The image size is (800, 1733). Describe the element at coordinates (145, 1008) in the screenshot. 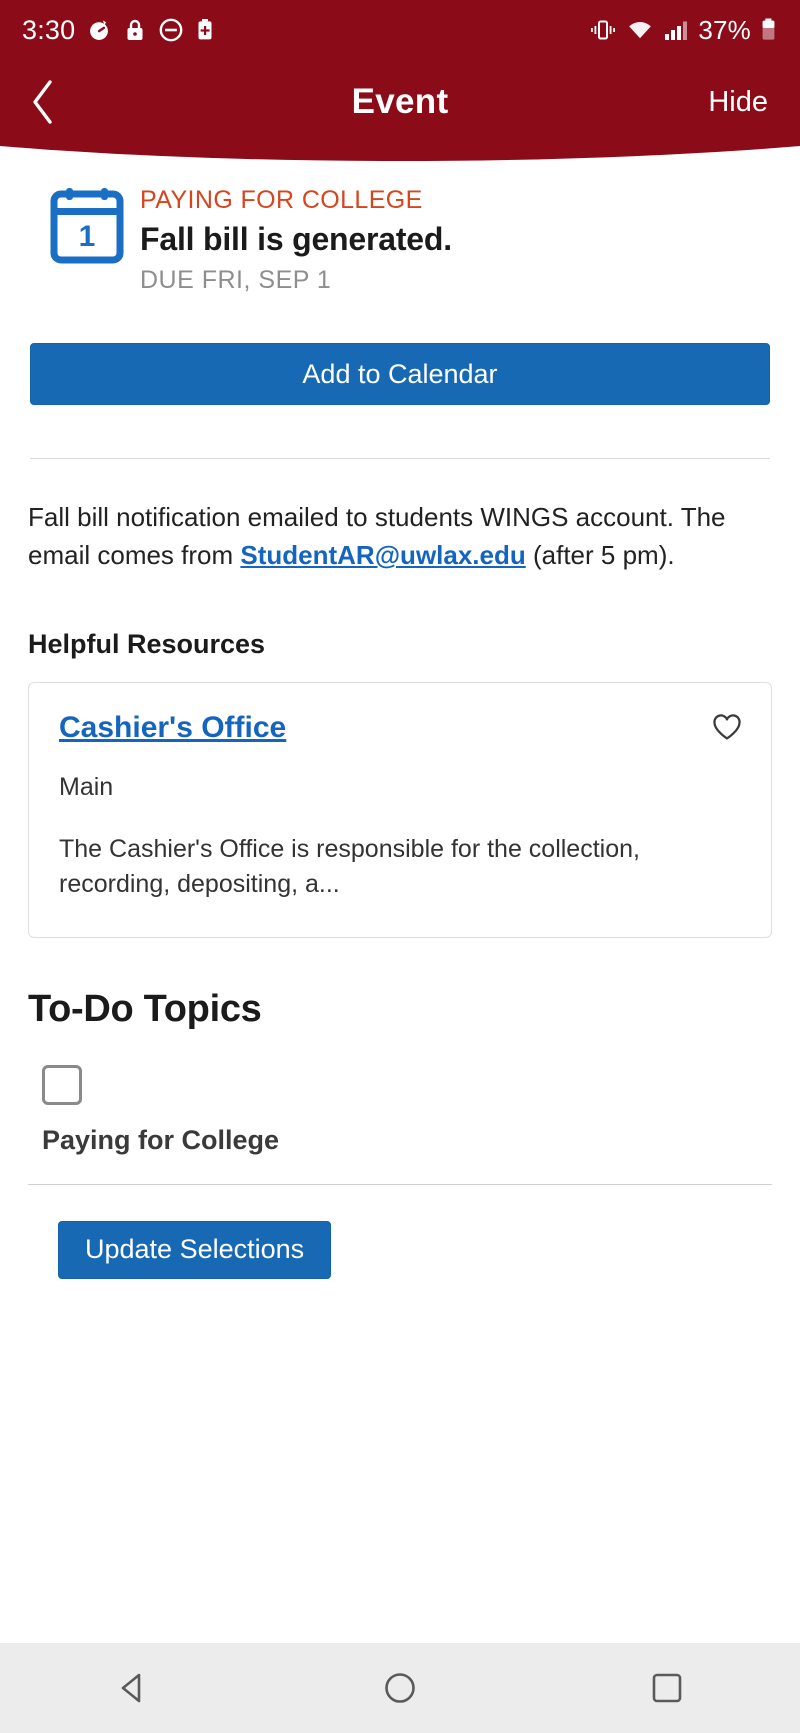

I see `todo-topics-heading: To-Do Topics` at that location.